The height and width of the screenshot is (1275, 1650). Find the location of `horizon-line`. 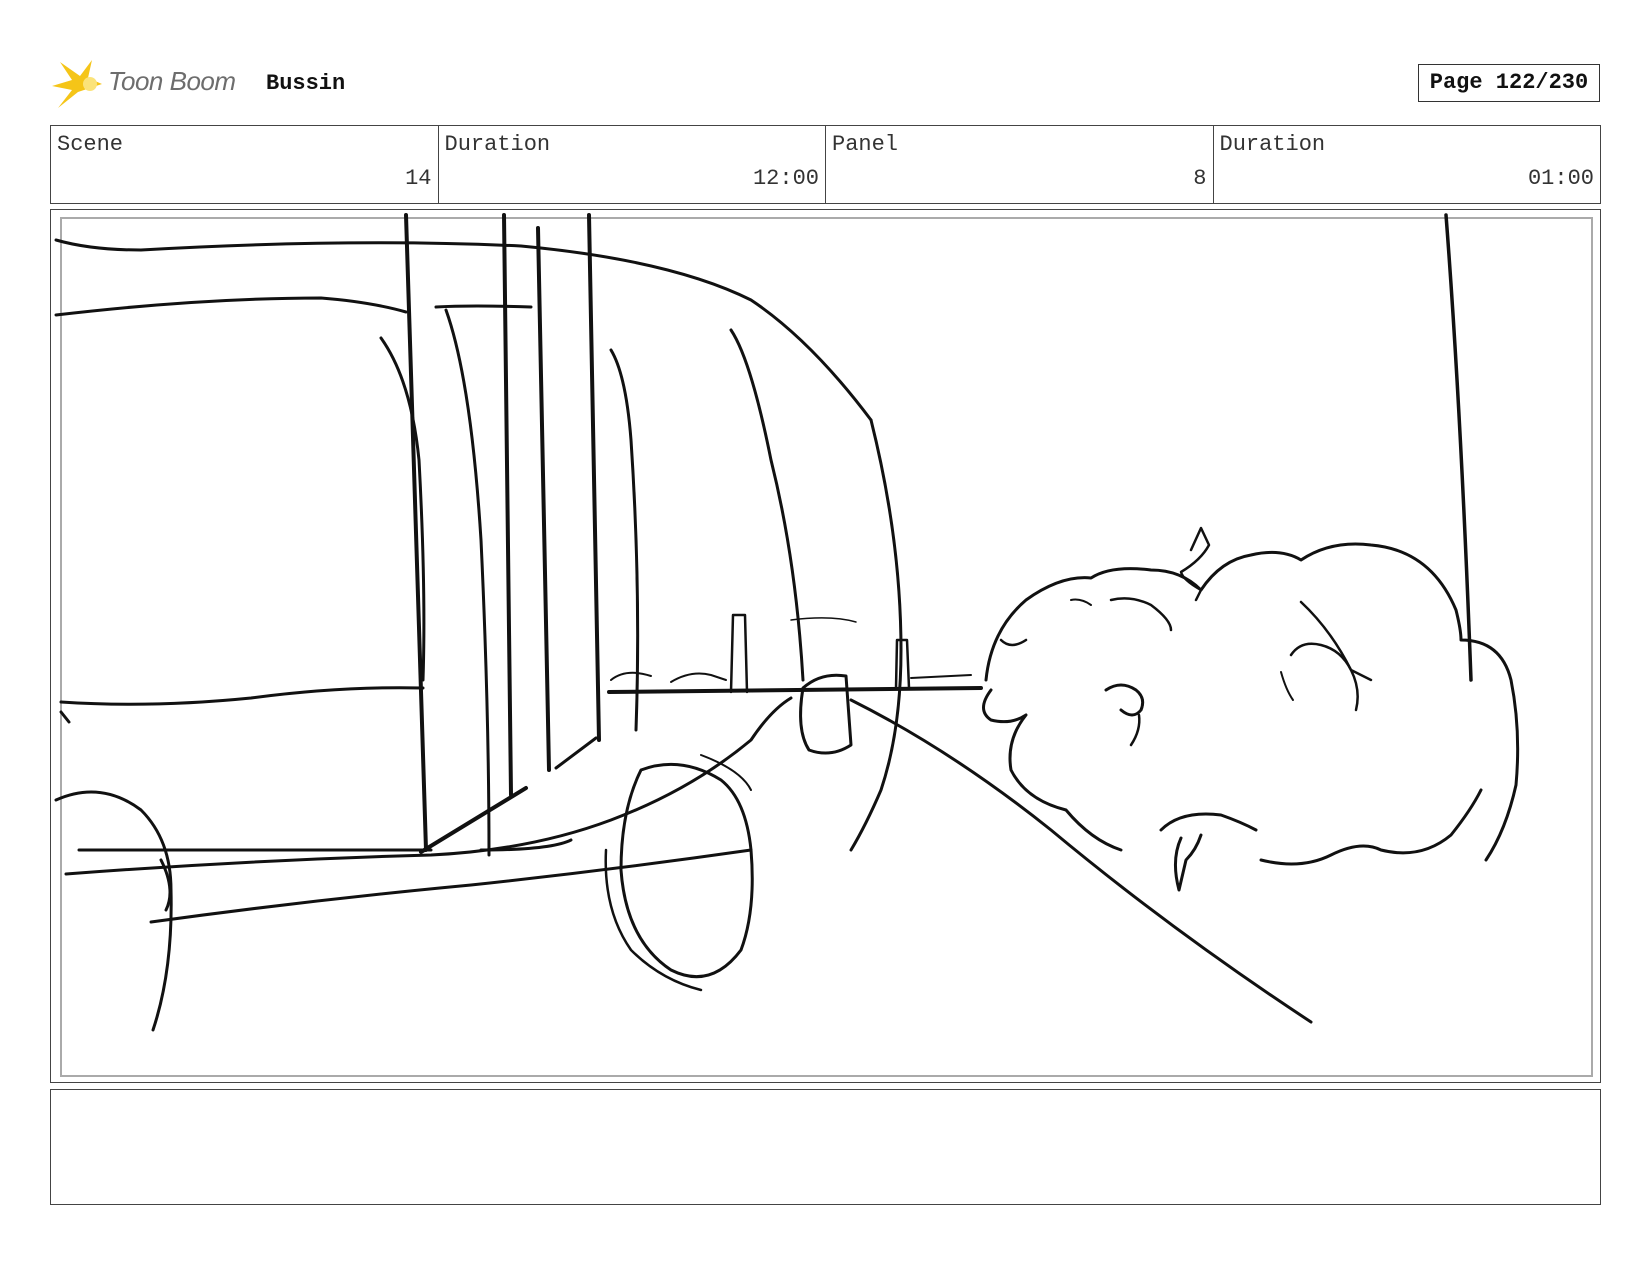

horizon-line is located at coordinates (795, 690).